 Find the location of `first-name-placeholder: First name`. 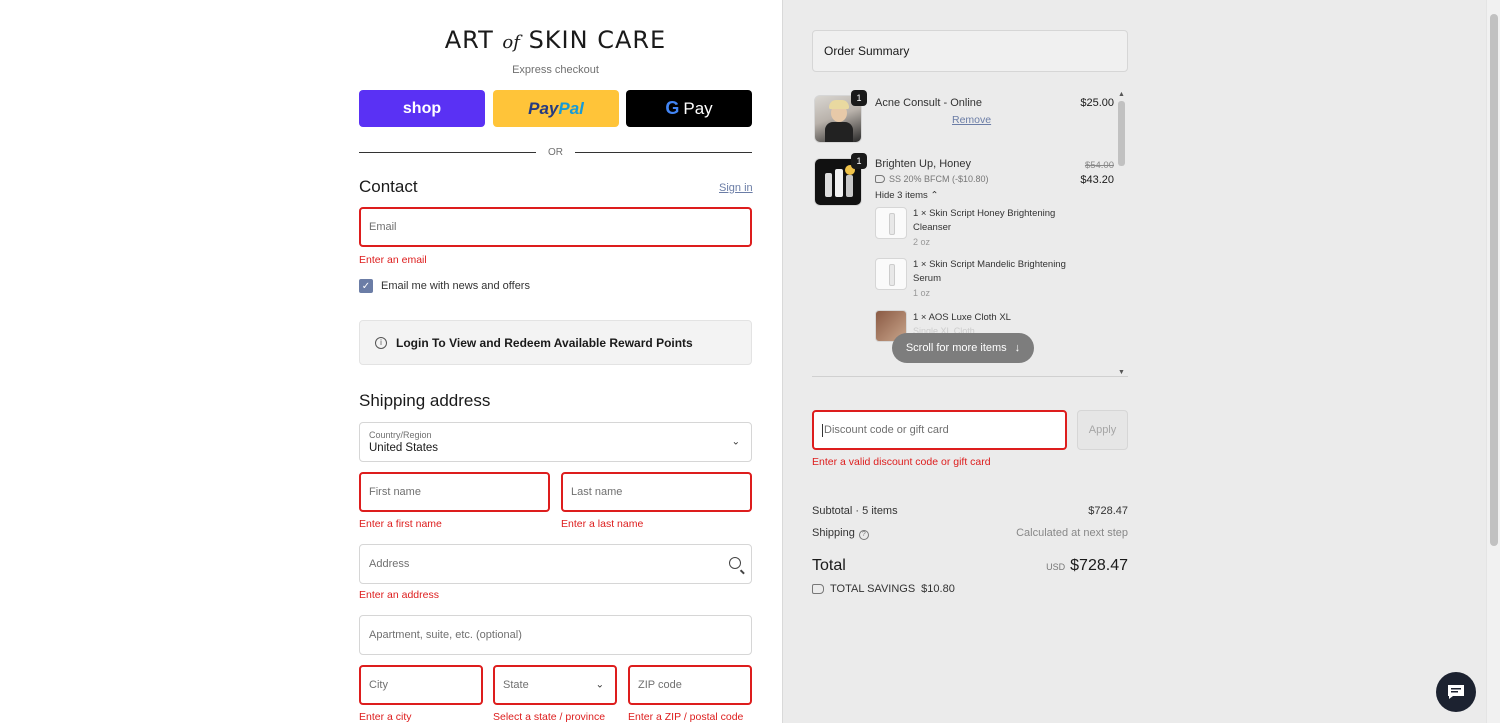

first-name-placeholder: First name is located at coordinates (395, 492).